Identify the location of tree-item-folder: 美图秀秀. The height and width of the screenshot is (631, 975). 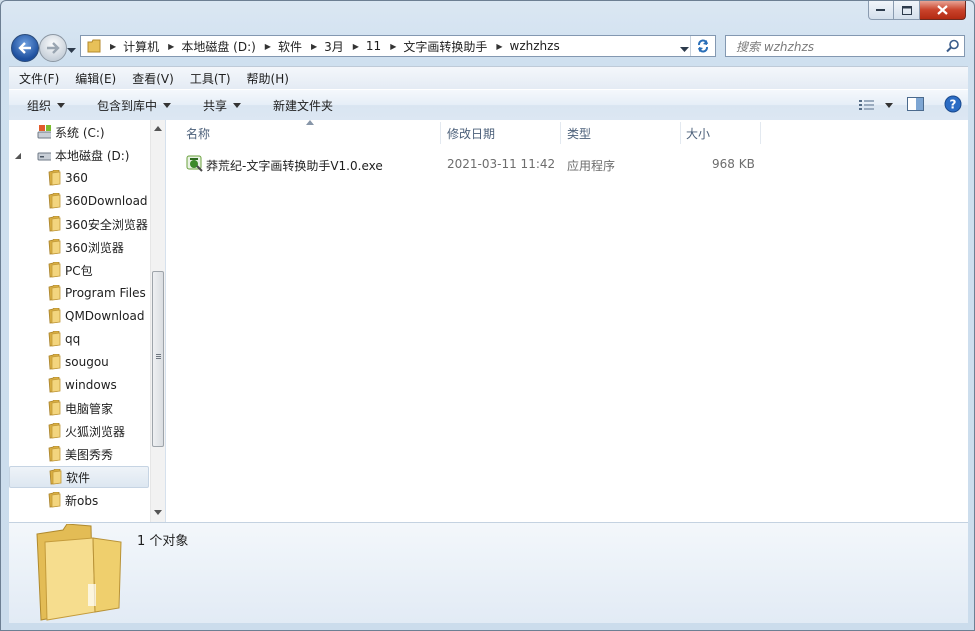
(79, 454).